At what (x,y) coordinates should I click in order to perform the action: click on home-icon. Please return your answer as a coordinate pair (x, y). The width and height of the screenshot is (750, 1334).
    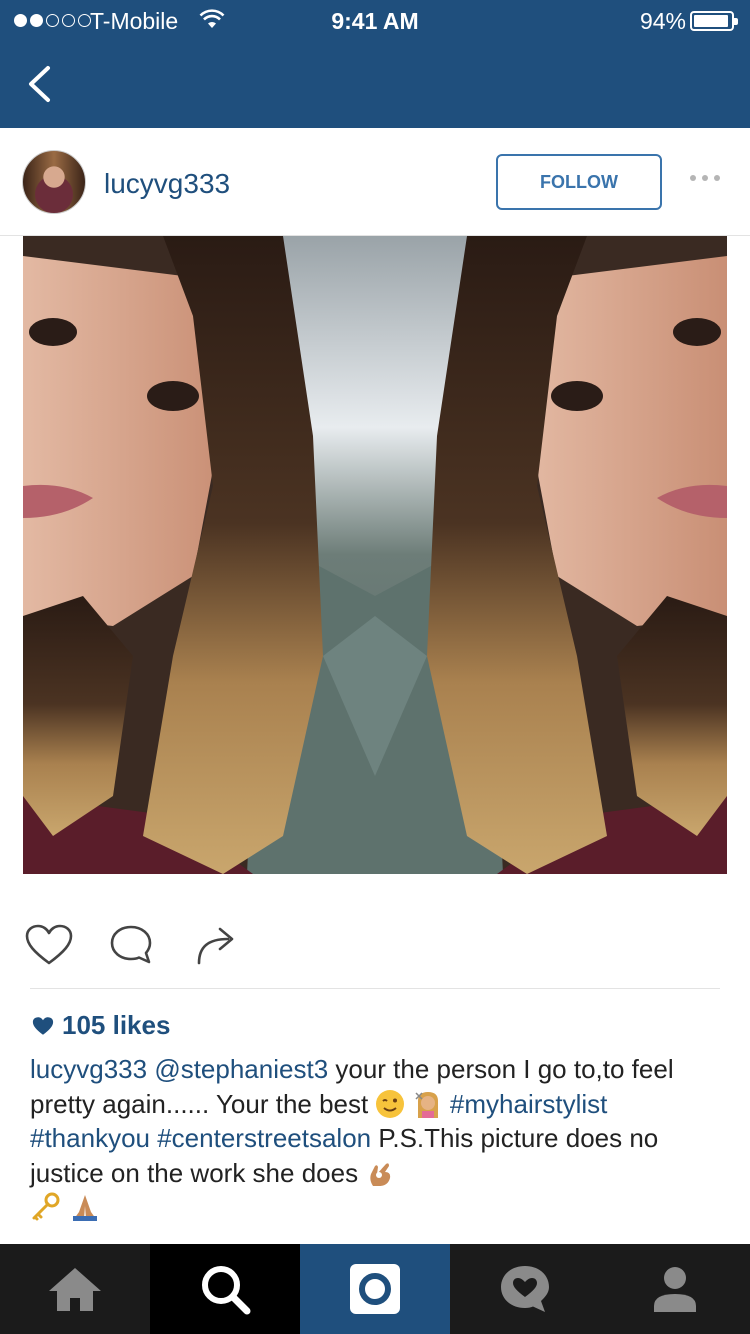
    Looking at the image, I should click on (75, 1289).